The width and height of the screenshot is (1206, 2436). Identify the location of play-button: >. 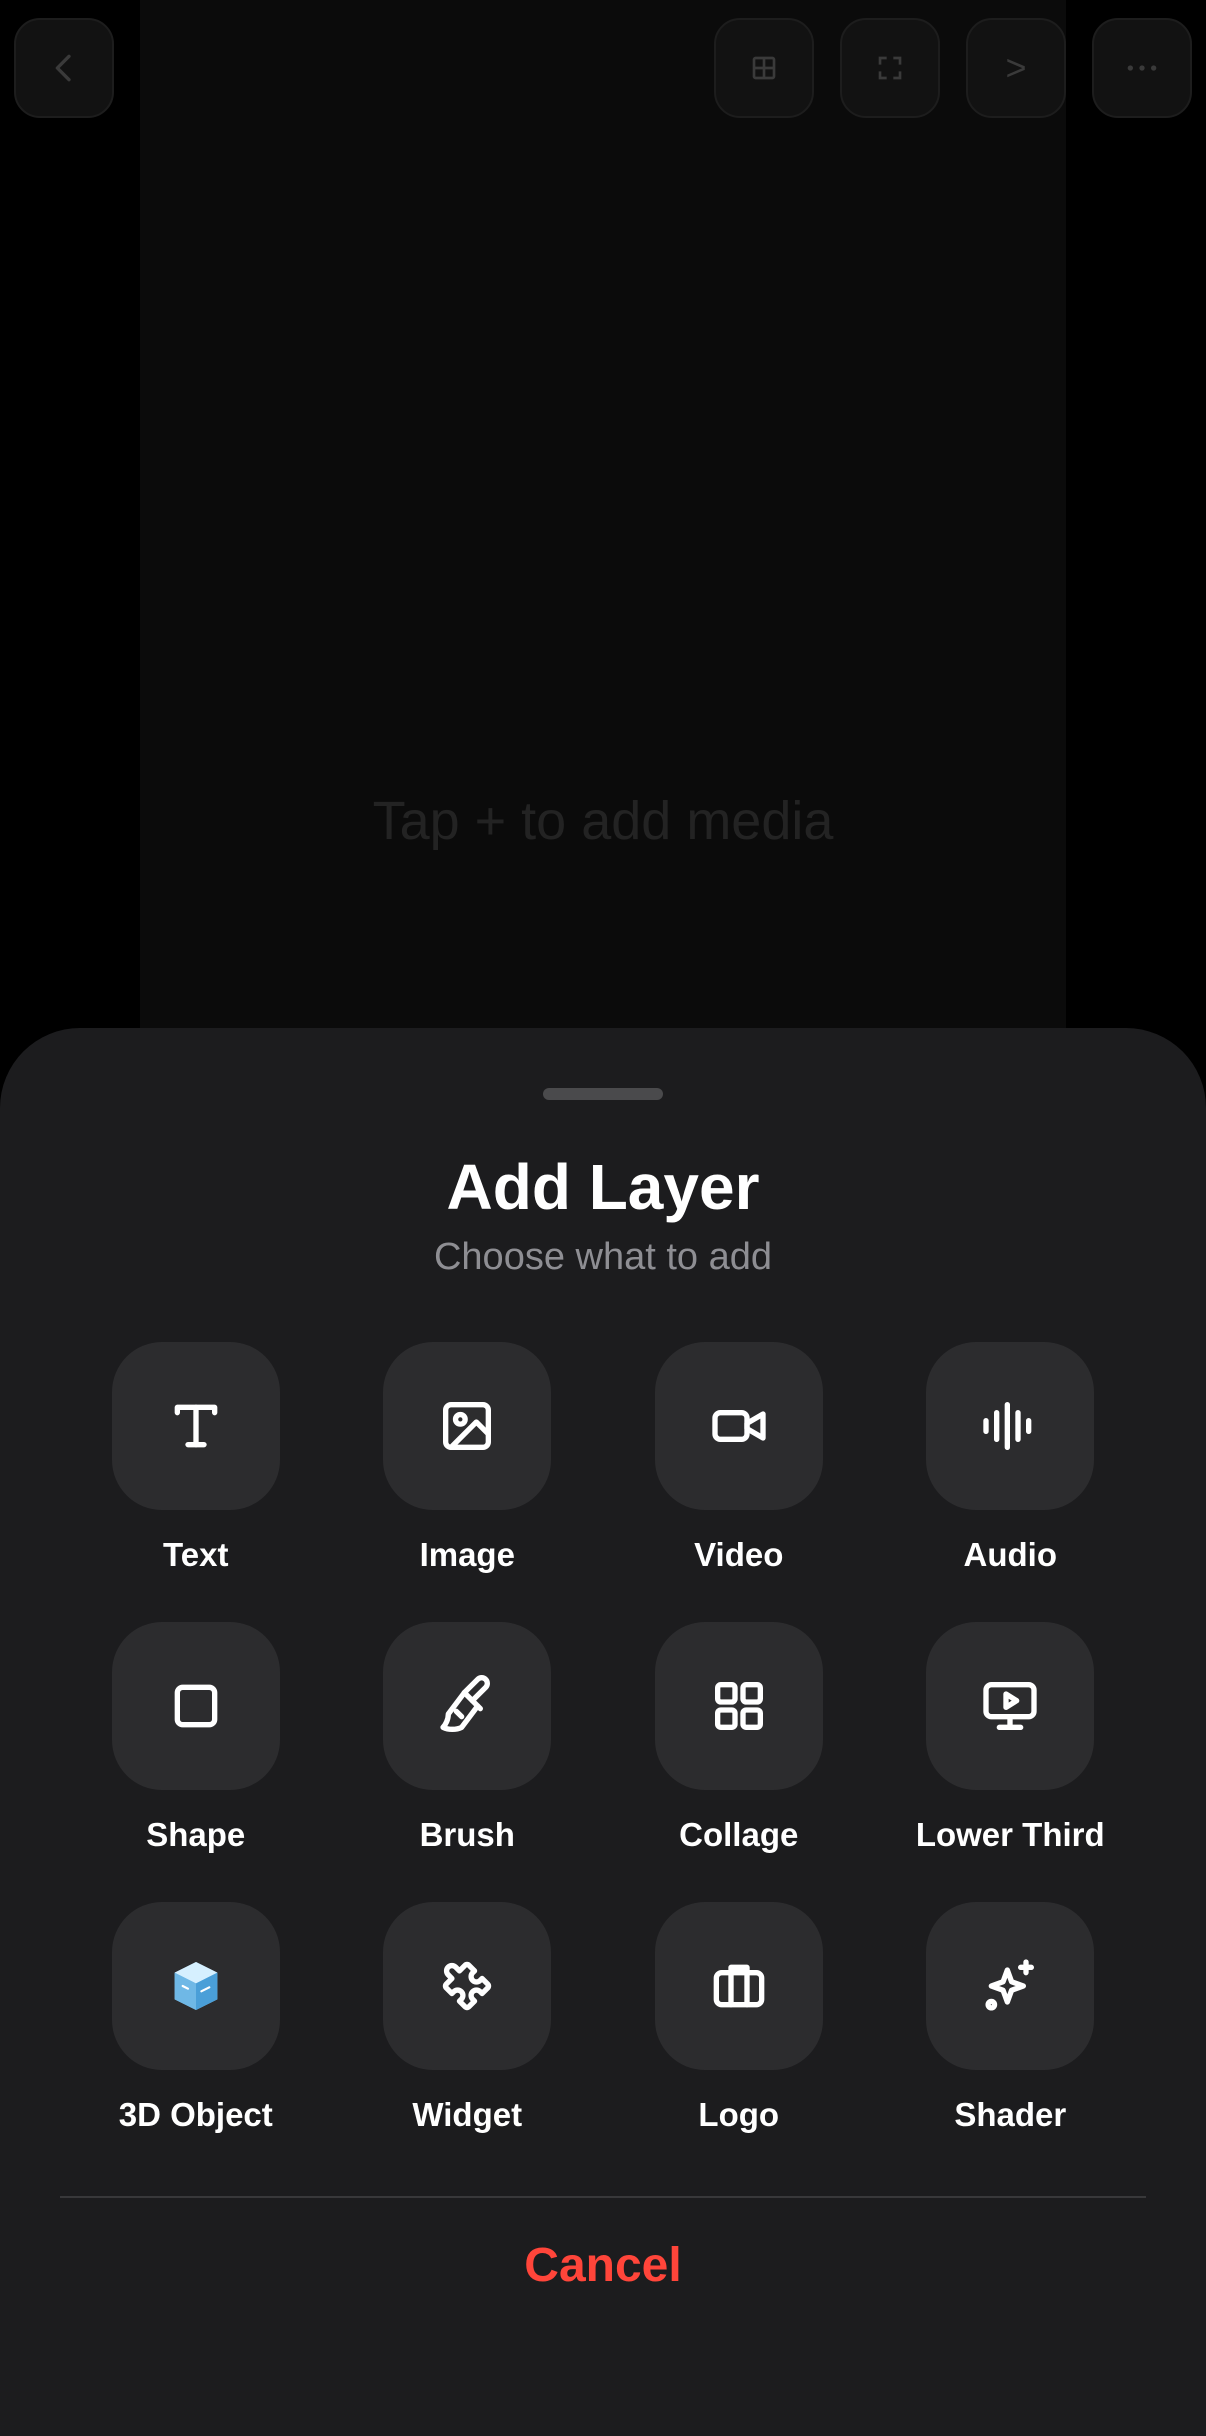
(1016, 68).